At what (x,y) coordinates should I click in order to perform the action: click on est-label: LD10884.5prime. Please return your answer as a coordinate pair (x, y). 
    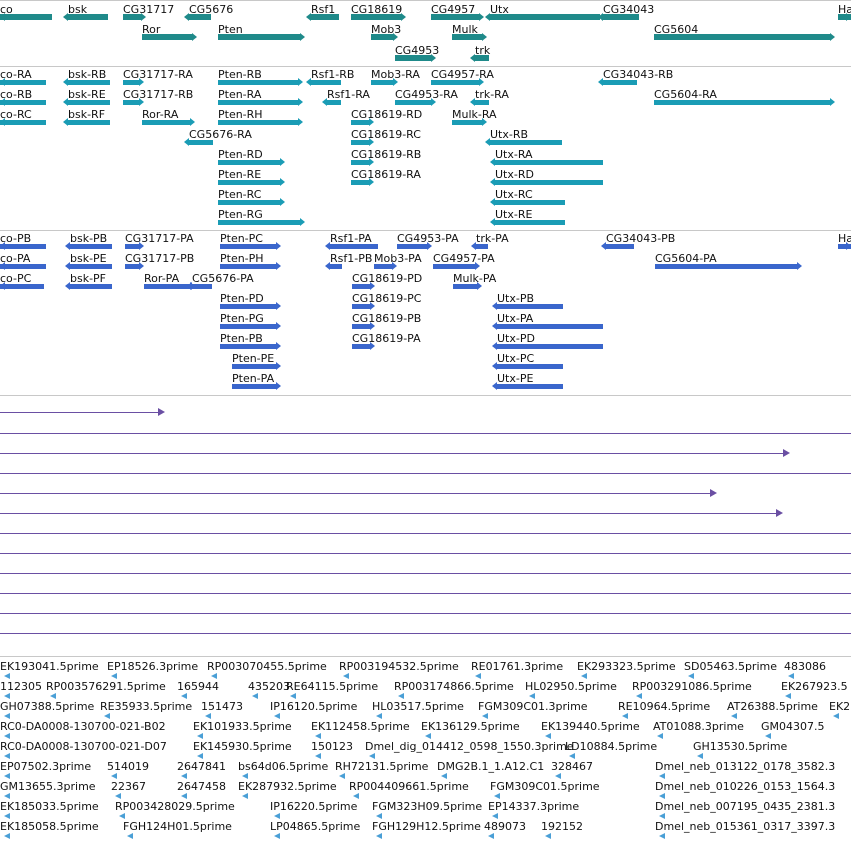
    Looking at the image, I should click on (611, 746).